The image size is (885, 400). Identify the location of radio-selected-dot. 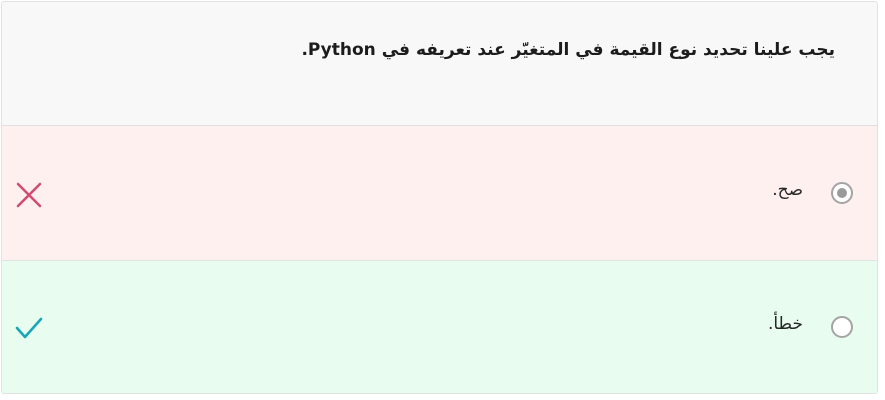
(842, 193).